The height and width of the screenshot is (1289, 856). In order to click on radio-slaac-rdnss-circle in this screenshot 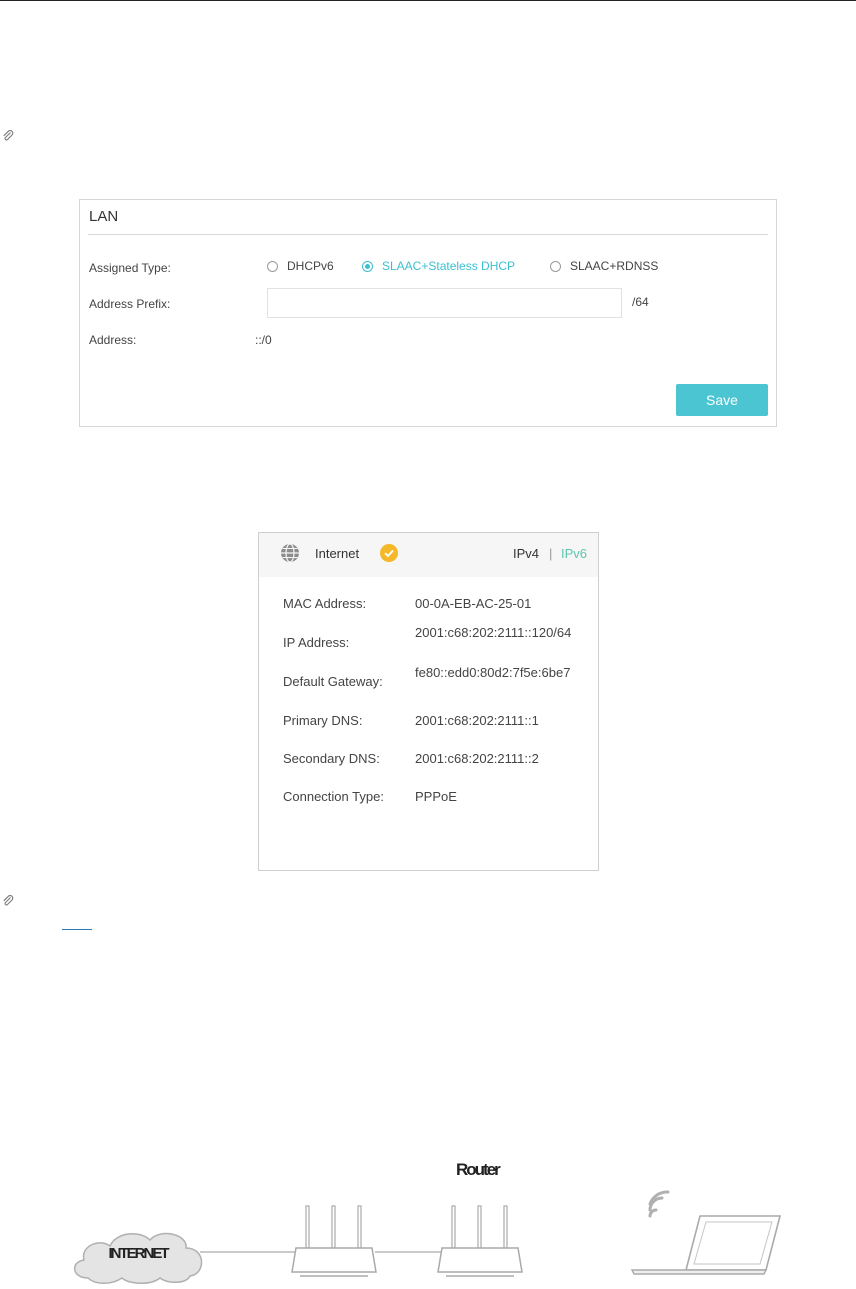, I will do `click(555, 266)`.